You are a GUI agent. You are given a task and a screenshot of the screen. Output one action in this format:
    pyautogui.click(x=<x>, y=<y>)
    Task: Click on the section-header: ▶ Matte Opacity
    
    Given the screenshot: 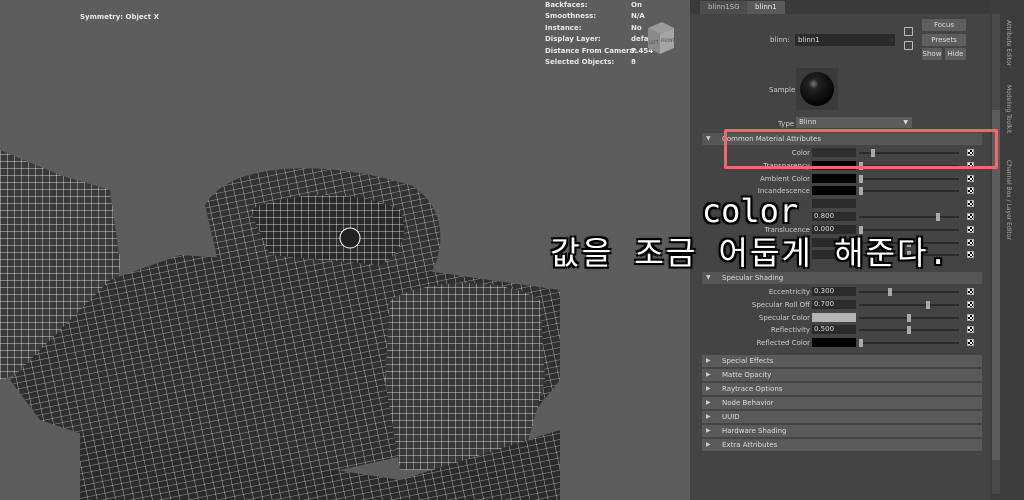 What is the action you would take?
    pyautogui.click(x=842, y=375)
    